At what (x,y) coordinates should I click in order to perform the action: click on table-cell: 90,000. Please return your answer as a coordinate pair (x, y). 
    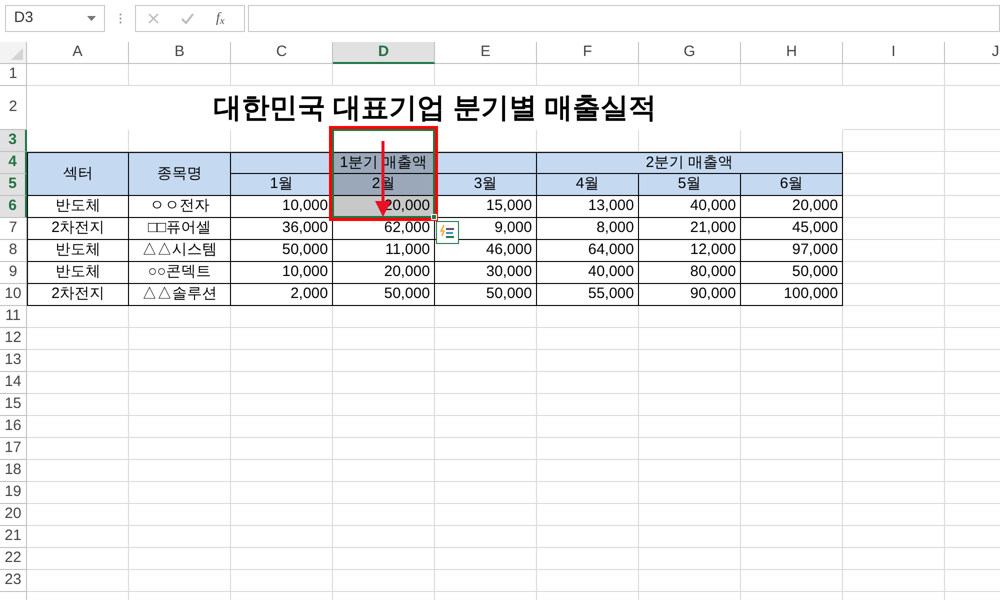
    Looking at the image, I should click on (690, 295).